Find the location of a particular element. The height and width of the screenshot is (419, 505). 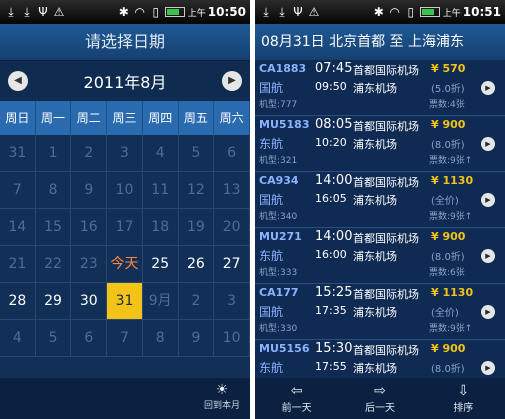

prev-month-button: ◀ is located at coordinates (18, 81).